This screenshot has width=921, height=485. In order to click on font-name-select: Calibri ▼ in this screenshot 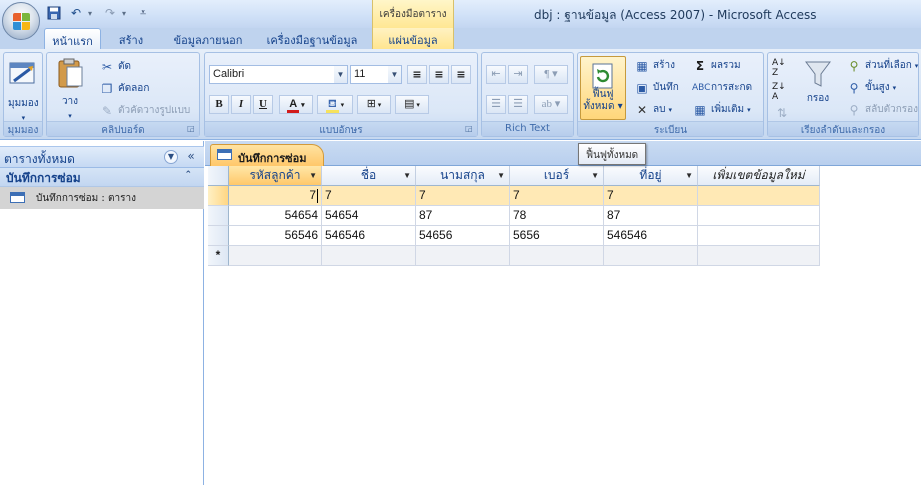, I will do `click(278, 74)`.